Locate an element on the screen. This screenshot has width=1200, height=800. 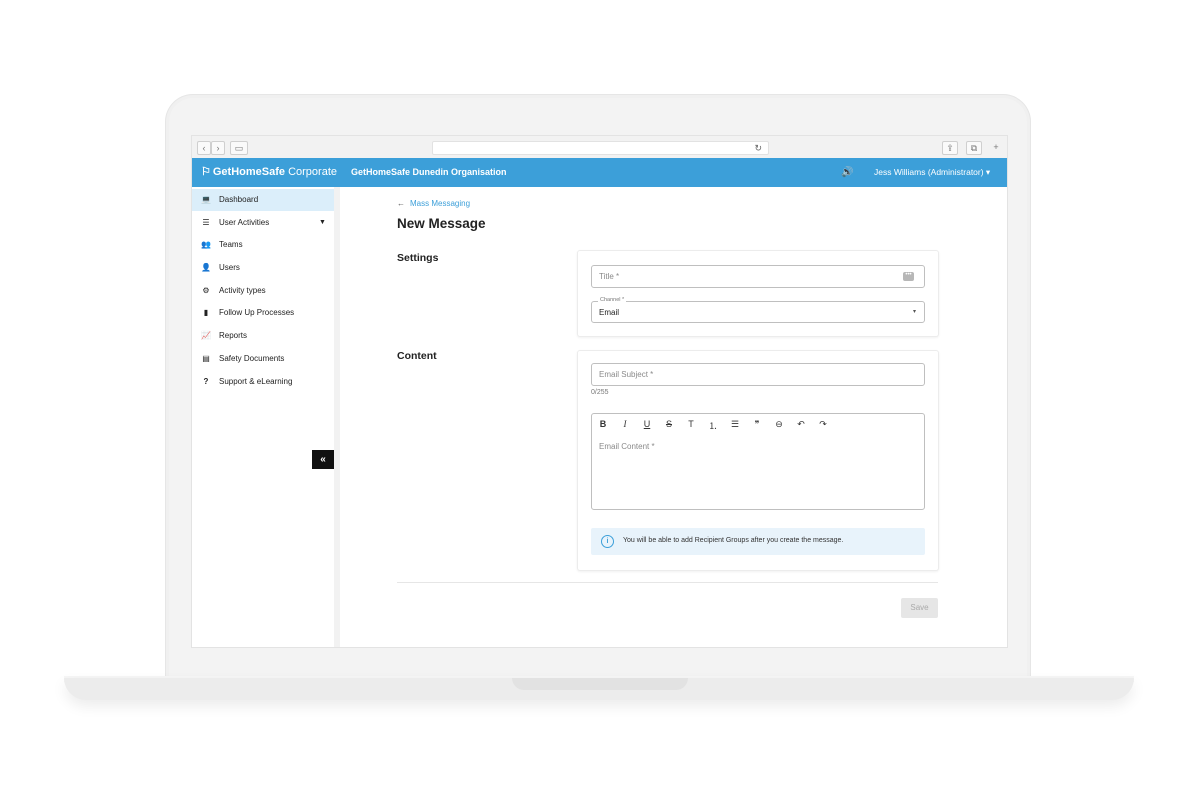
database-icon: ▮ is located at coordinates (206, 312).